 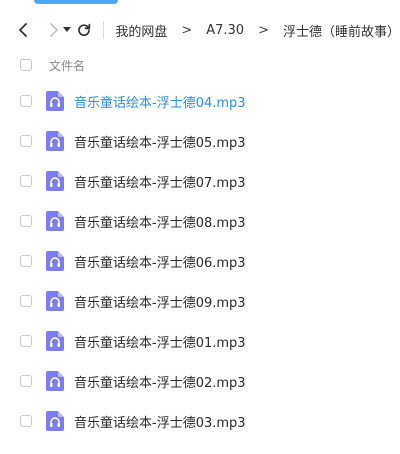 What do you see at coordinates (160, 343) in the screenshot?
I see `file-name: 音乐童话绘本-浮士德01.mp3` at bounding box center [160, 343].